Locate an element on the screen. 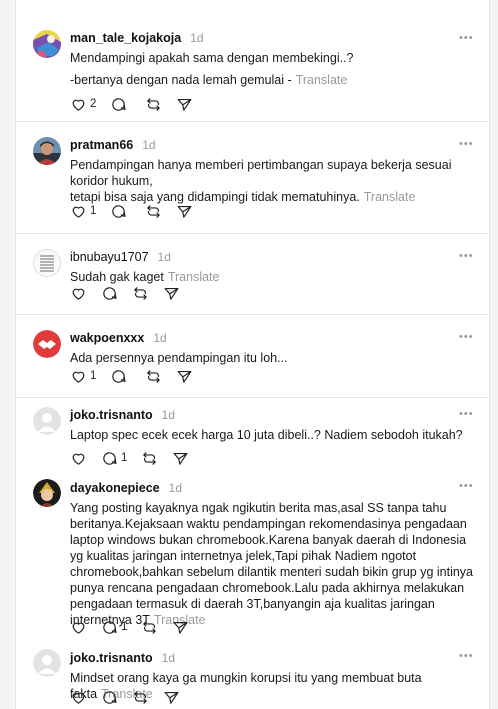  username: wakpoenxxx is located at coordinates (107, 338).